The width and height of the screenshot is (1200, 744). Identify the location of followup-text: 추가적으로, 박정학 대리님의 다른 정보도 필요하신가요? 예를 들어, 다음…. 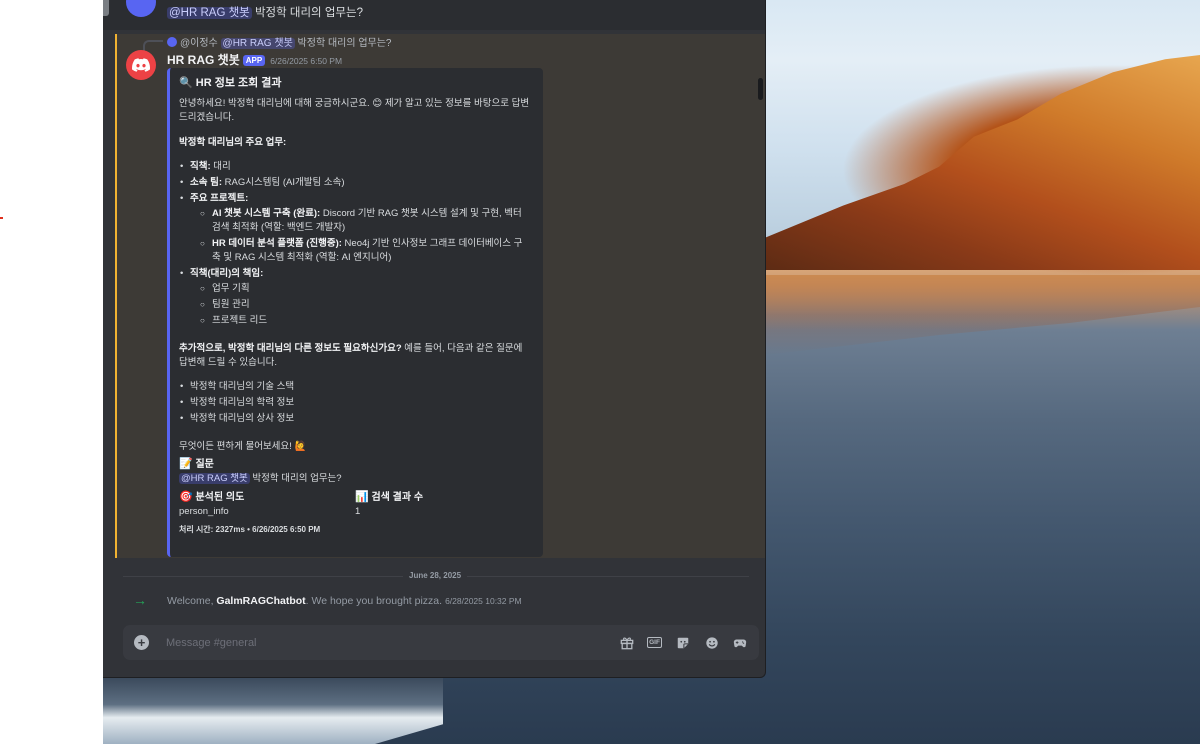
(351, 355).